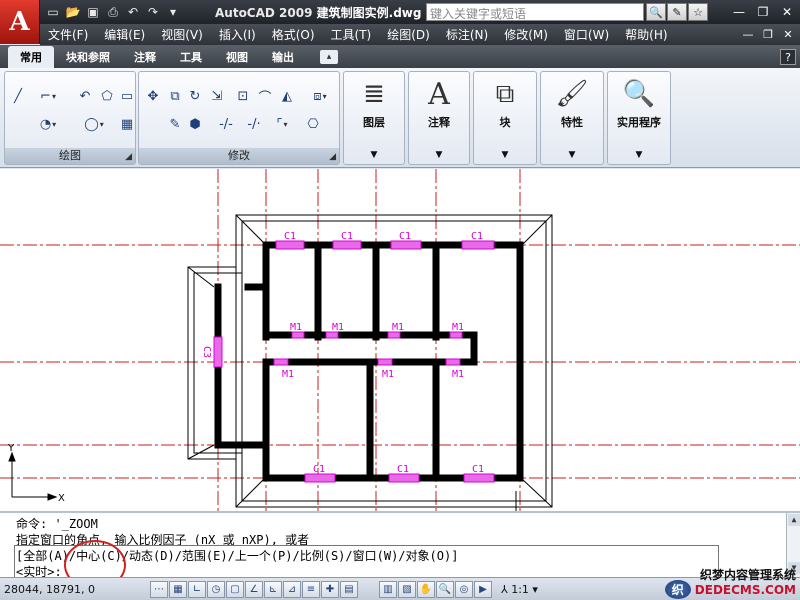  Describe the element at coordinates (388, 589) in the screenshot. I see `model-layout-icon: ▥` at that location.